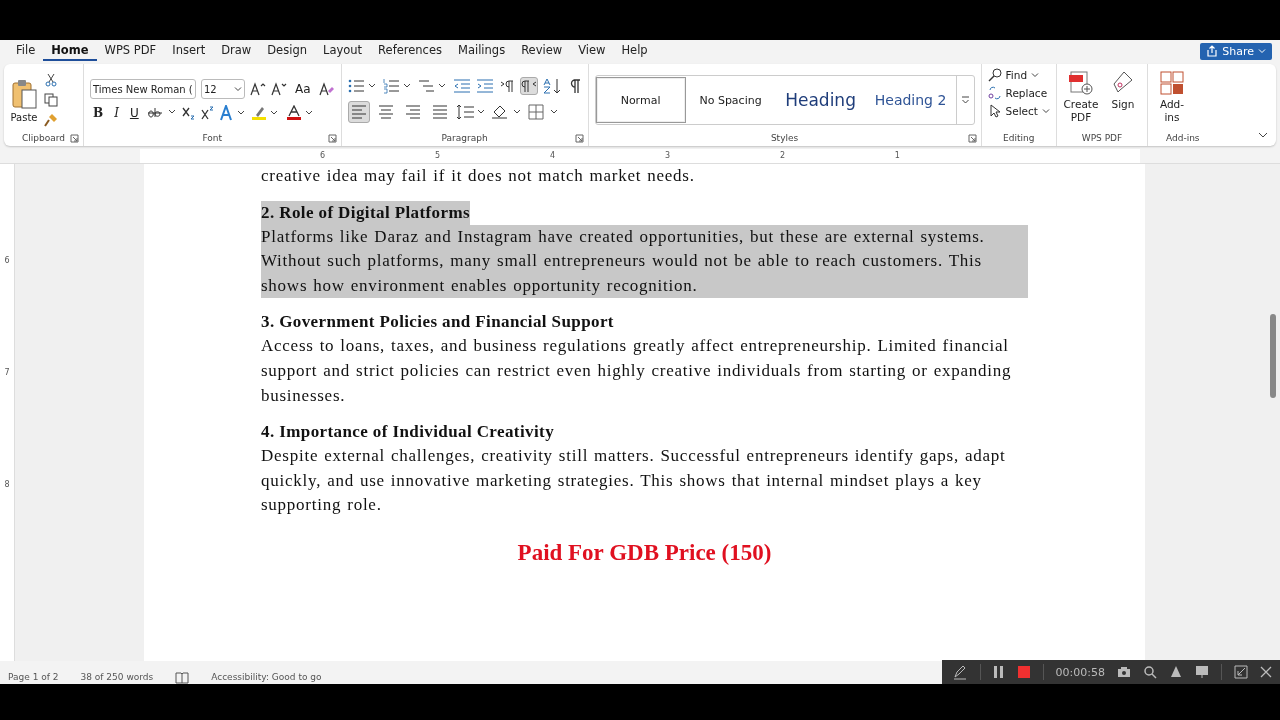 This screenshot has width=1280, height=720. What do you see at coordinates (897, 156) in the screenshot?
I see `ruler-number: 1` at bounding box center [897, 156].